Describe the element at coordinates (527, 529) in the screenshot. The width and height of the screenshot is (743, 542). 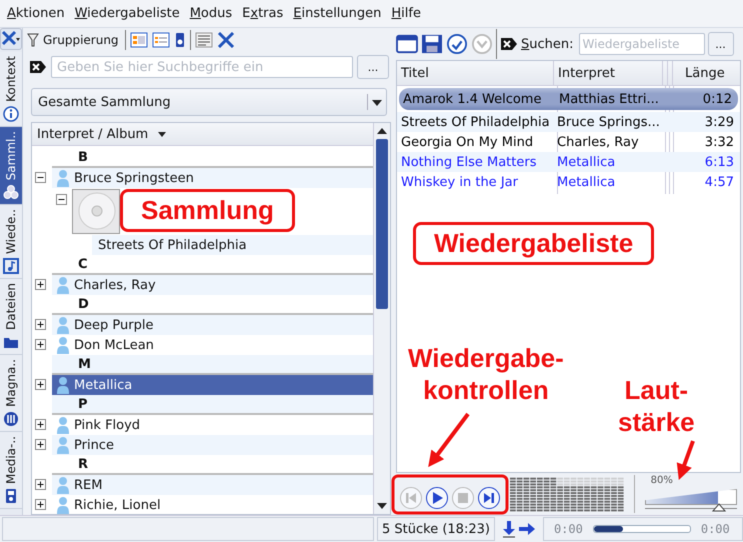
I see `right-arrow-icon` at that location.